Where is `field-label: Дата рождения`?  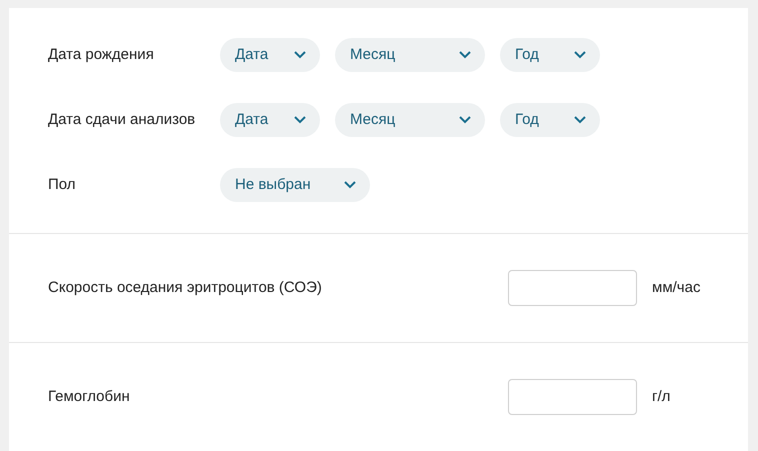
field-label: Дата рождения is located at coordinates (101, 54).